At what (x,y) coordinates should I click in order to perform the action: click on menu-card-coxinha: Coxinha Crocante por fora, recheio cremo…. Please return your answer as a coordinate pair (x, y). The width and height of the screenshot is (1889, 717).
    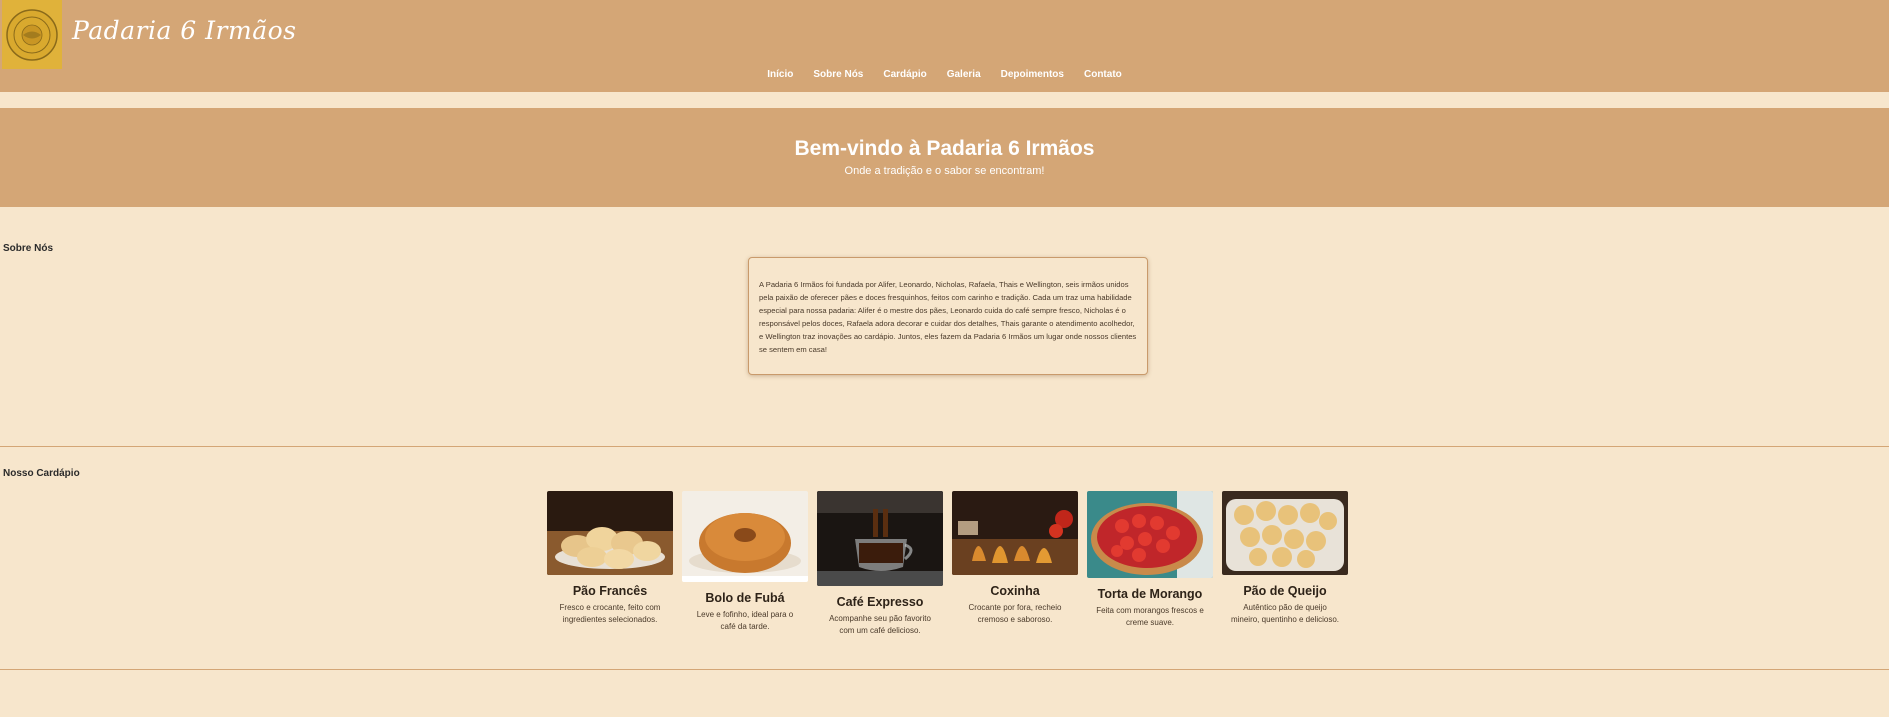
    Looking at the image, I should click on (1015, 564).